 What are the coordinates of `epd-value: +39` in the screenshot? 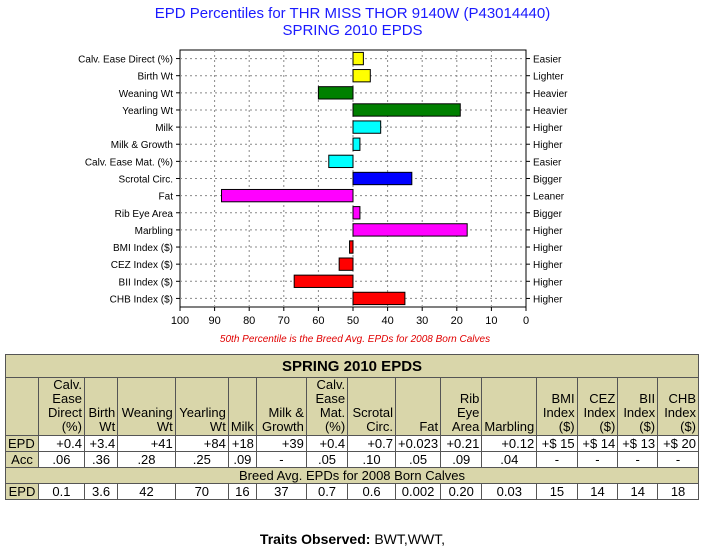 It's located at (281, 443).